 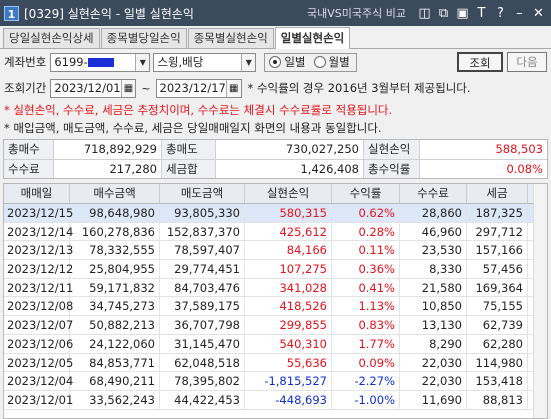 I want to click on cell-fee: 8,330, so click(x=433, y=269).